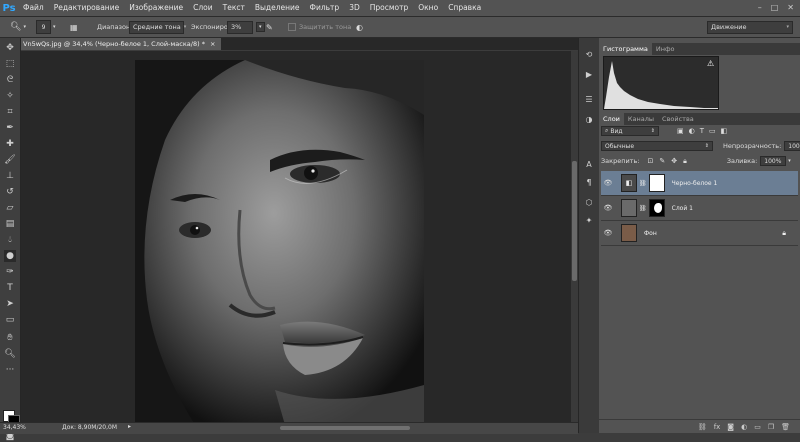 The height and width of the screenshot is (442, 800). I want to click on maximize-button: □, so click(775, 7).